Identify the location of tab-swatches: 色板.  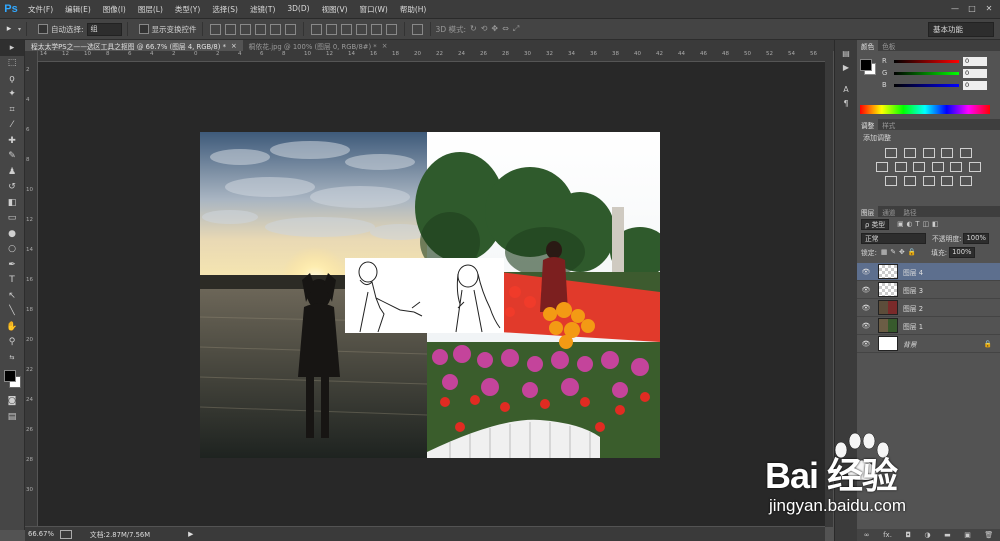
(888, 46).